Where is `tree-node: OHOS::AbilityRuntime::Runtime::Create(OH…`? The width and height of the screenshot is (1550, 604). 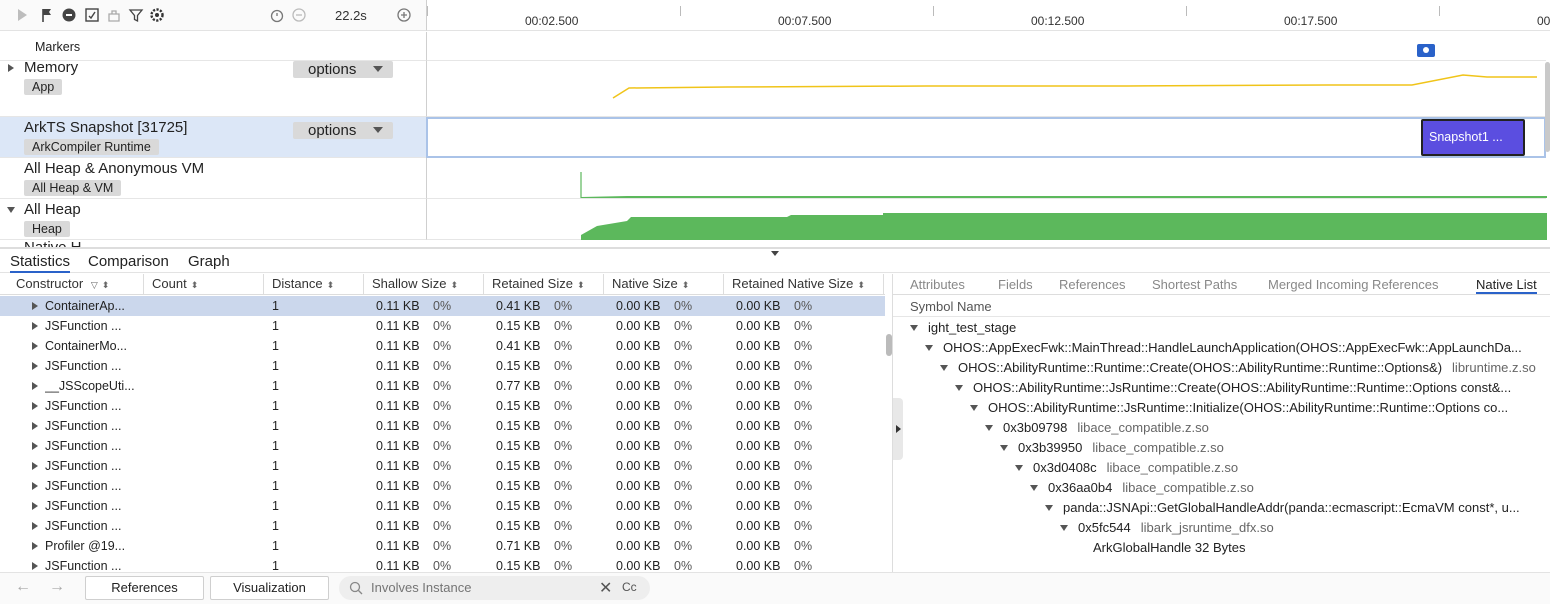
tree-node: OHOS::AbilityRuntime::Runtime::Create(OH… is located at coordinates (1244, 368).